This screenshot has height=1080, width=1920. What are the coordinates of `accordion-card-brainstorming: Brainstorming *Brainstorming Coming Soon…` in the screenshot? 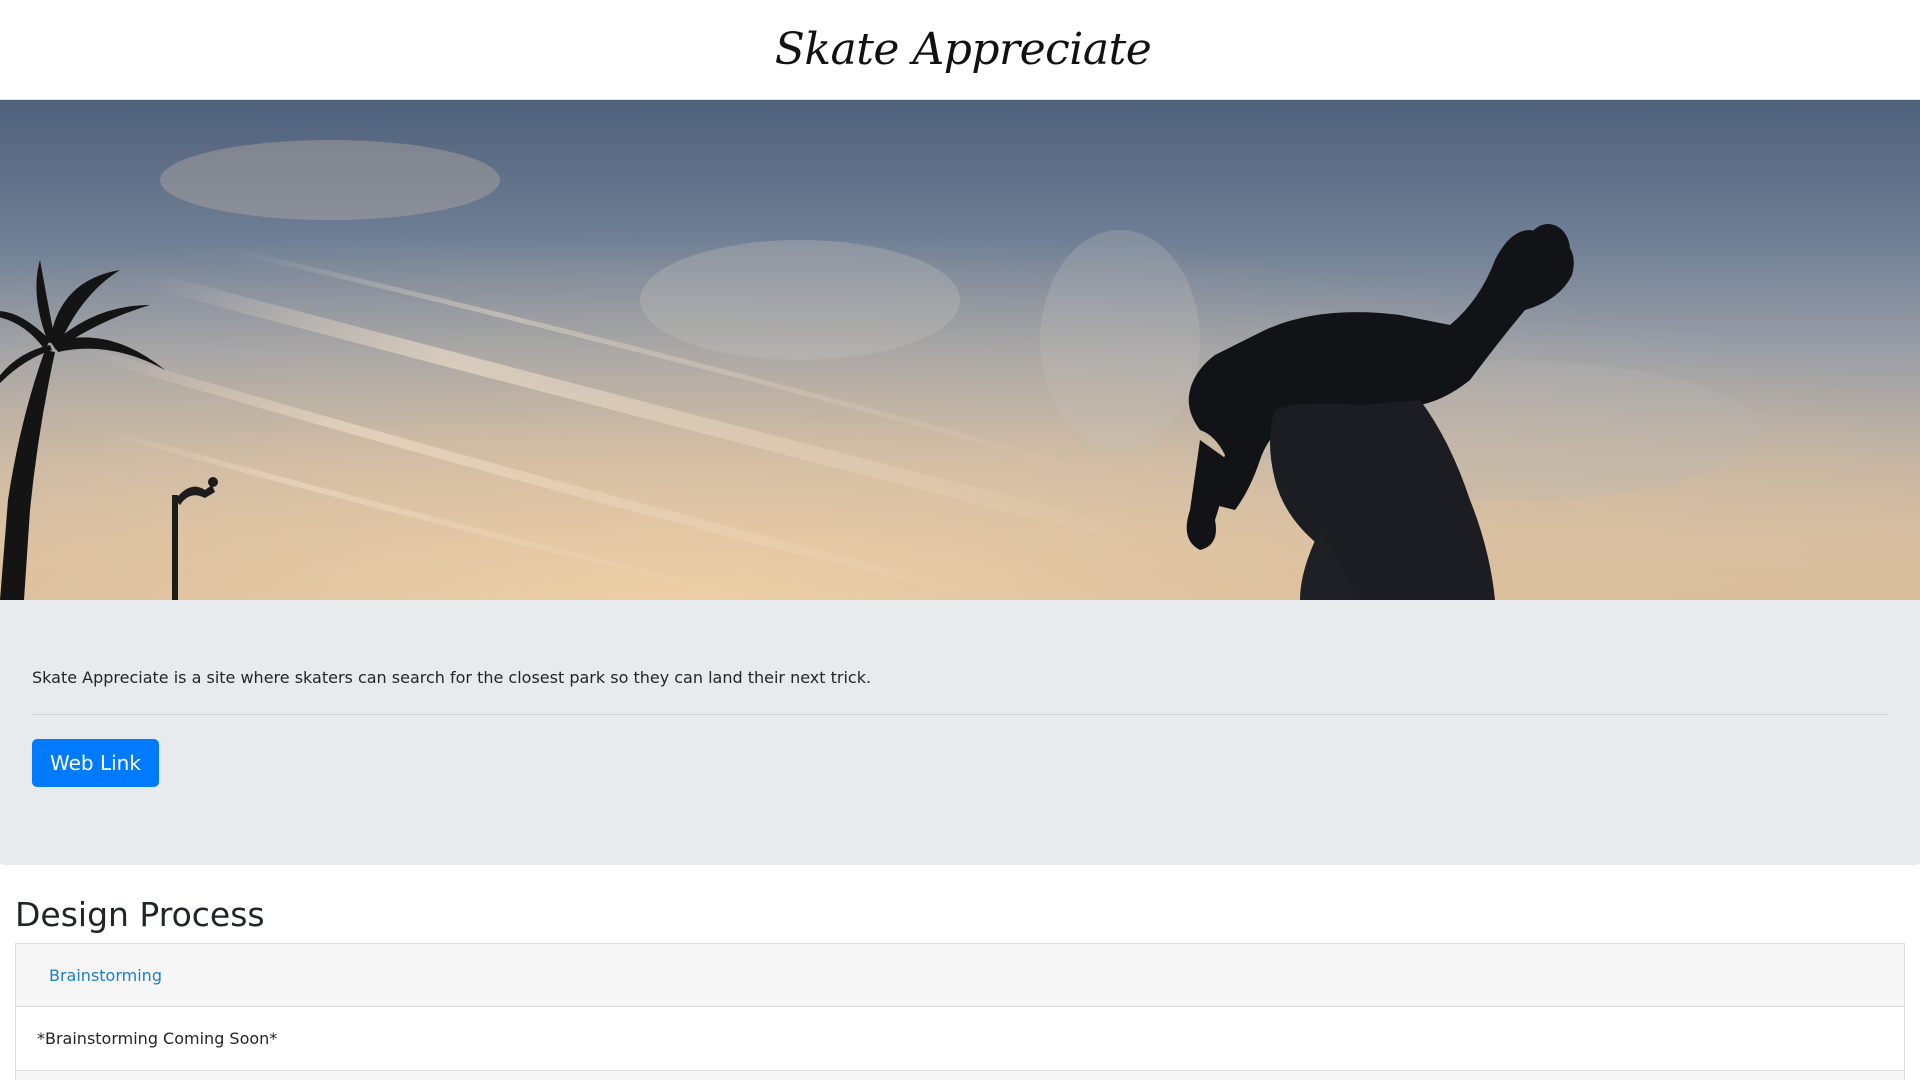 It's located at (960, 1011).